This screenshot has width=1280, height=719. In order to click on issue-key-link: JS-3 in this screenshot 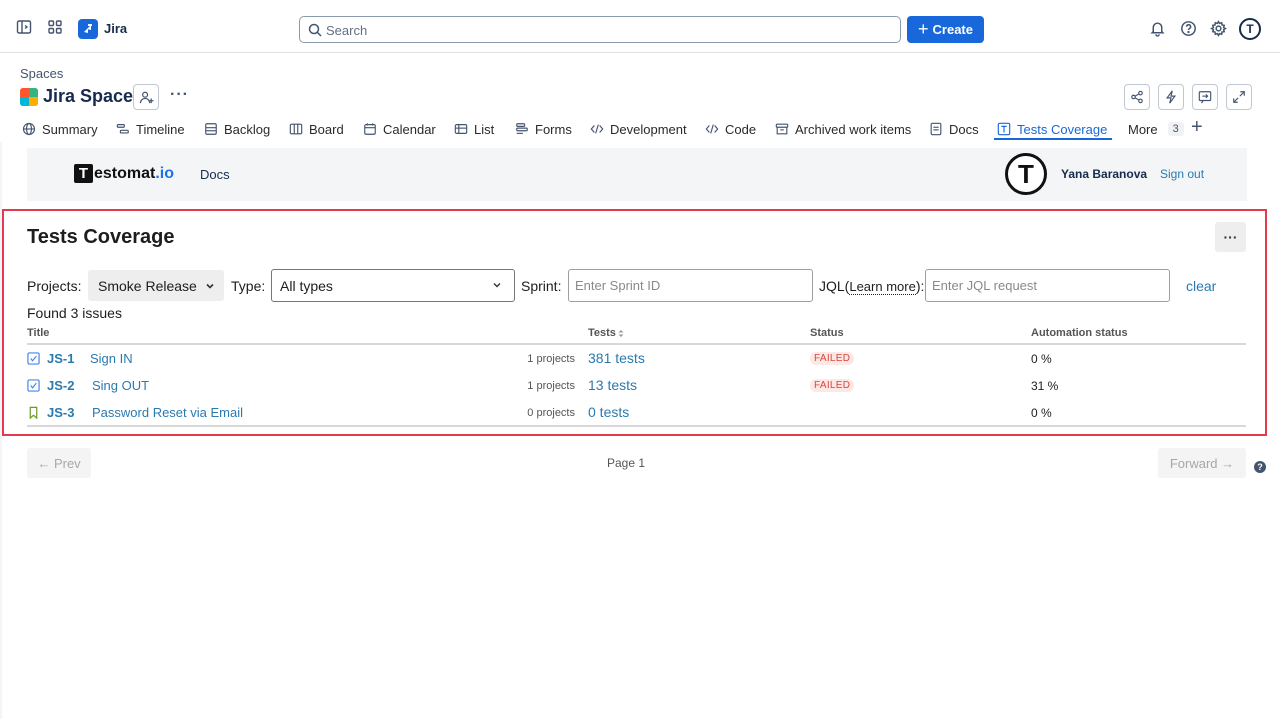, I will do `click(60, 412)`.